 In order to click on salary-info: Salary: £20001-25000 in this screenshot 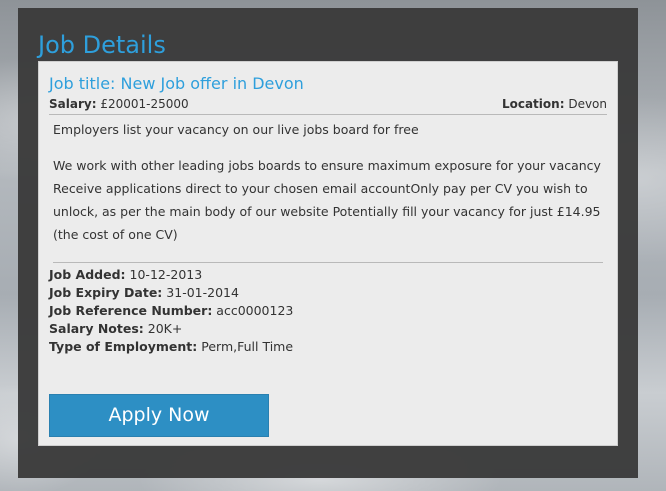, I will do `click(119, 104)`.